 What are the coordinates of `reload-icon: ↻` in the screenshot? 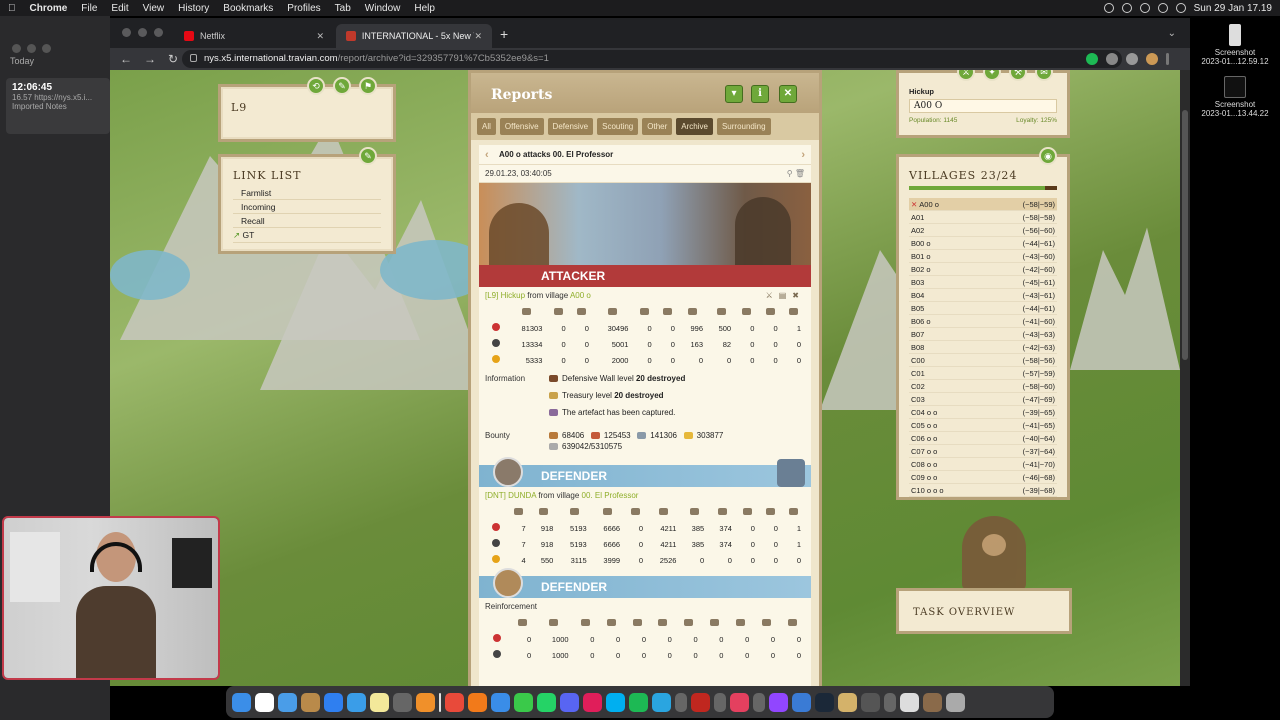 It's located at (175, 59).